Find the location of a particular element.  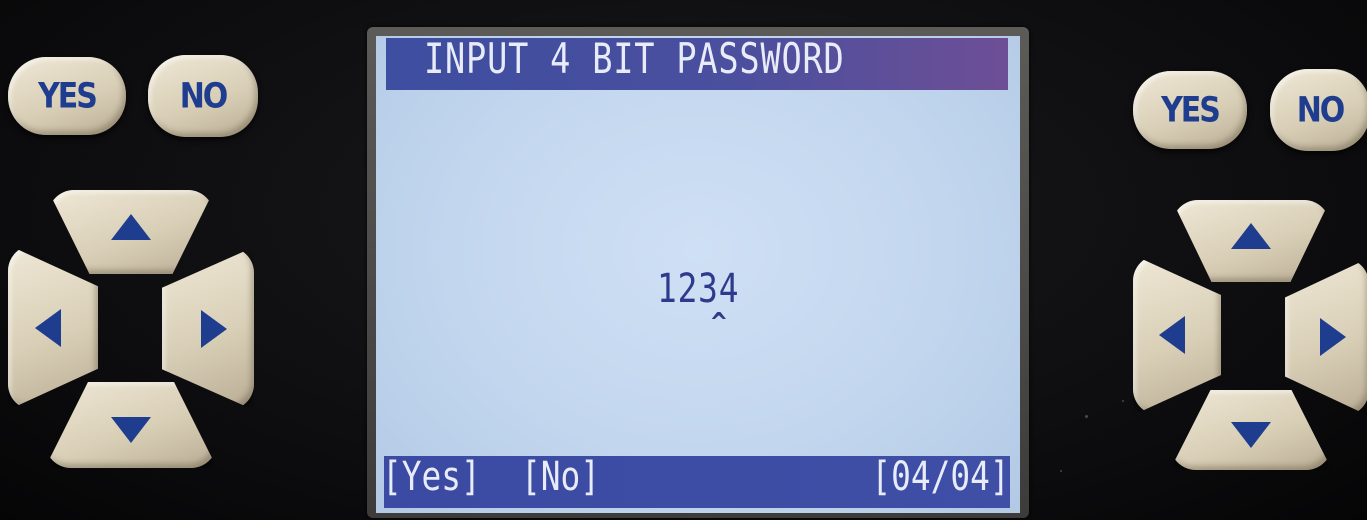

screen-footer-bar: [Yes] [No] [04/04] is located at coordinates (696, 481).